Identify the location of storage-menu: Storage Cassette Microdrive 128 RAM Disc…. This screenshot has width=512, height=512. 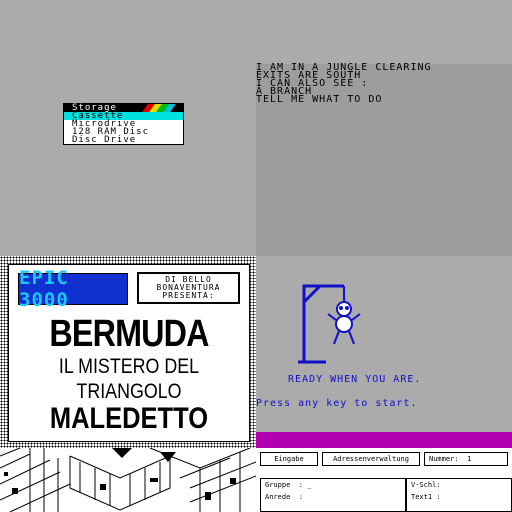
(123, 124).